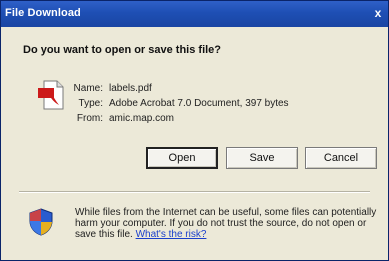 Image resolution: width=389 pixels, height=261 pixels. What do you see at coordinates (90, 103) in the screenshot?
I see `type-label: Type:` at bounding box center [90, 103].